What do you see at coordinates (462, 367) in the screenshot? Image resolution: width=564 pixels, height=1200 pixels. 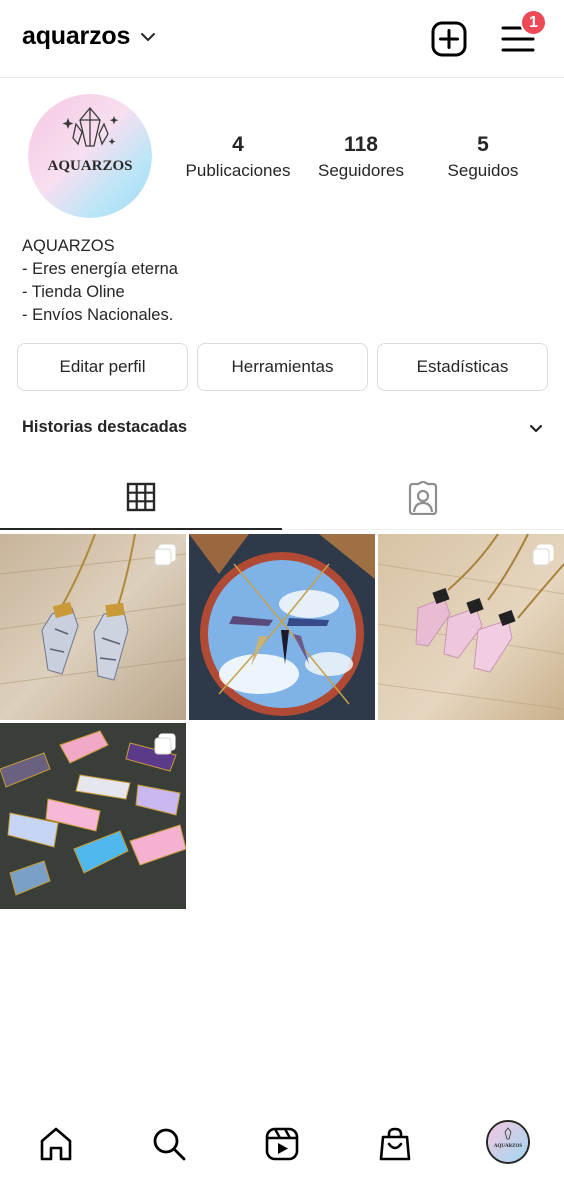 I see `insights-button: Estadísticas` at bounding box center [462, 367].